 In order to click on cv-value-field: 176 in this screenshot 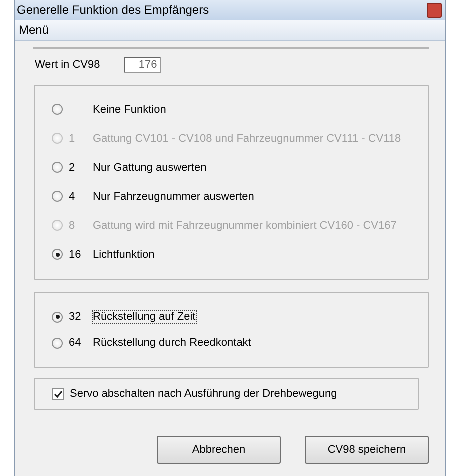, I will do `click(143, 65)`.